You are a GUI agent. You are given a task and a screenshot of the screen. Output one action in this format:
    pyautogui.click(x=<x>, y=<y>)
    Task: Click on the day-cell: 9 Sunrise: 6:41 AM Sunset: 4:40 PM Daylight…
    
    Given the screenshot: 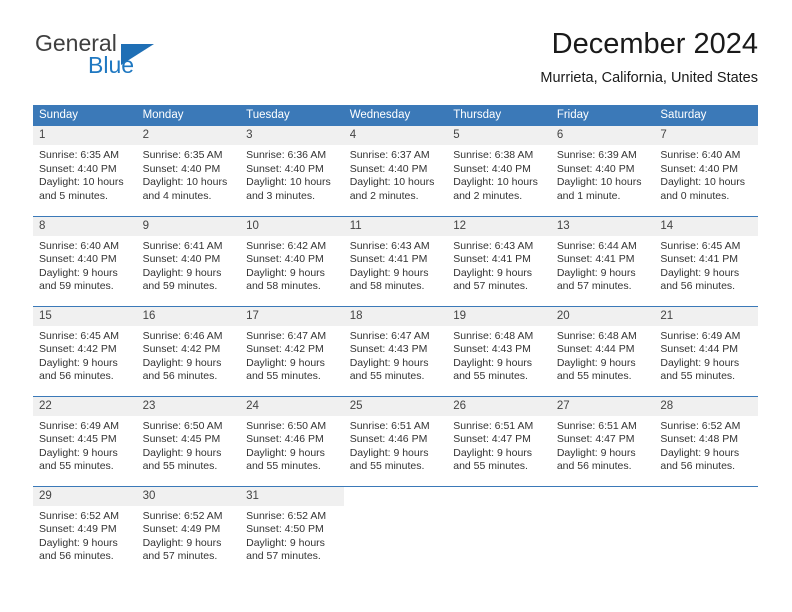 What is the action you would take?
    pyautogui.click(x=188, y=260)
    